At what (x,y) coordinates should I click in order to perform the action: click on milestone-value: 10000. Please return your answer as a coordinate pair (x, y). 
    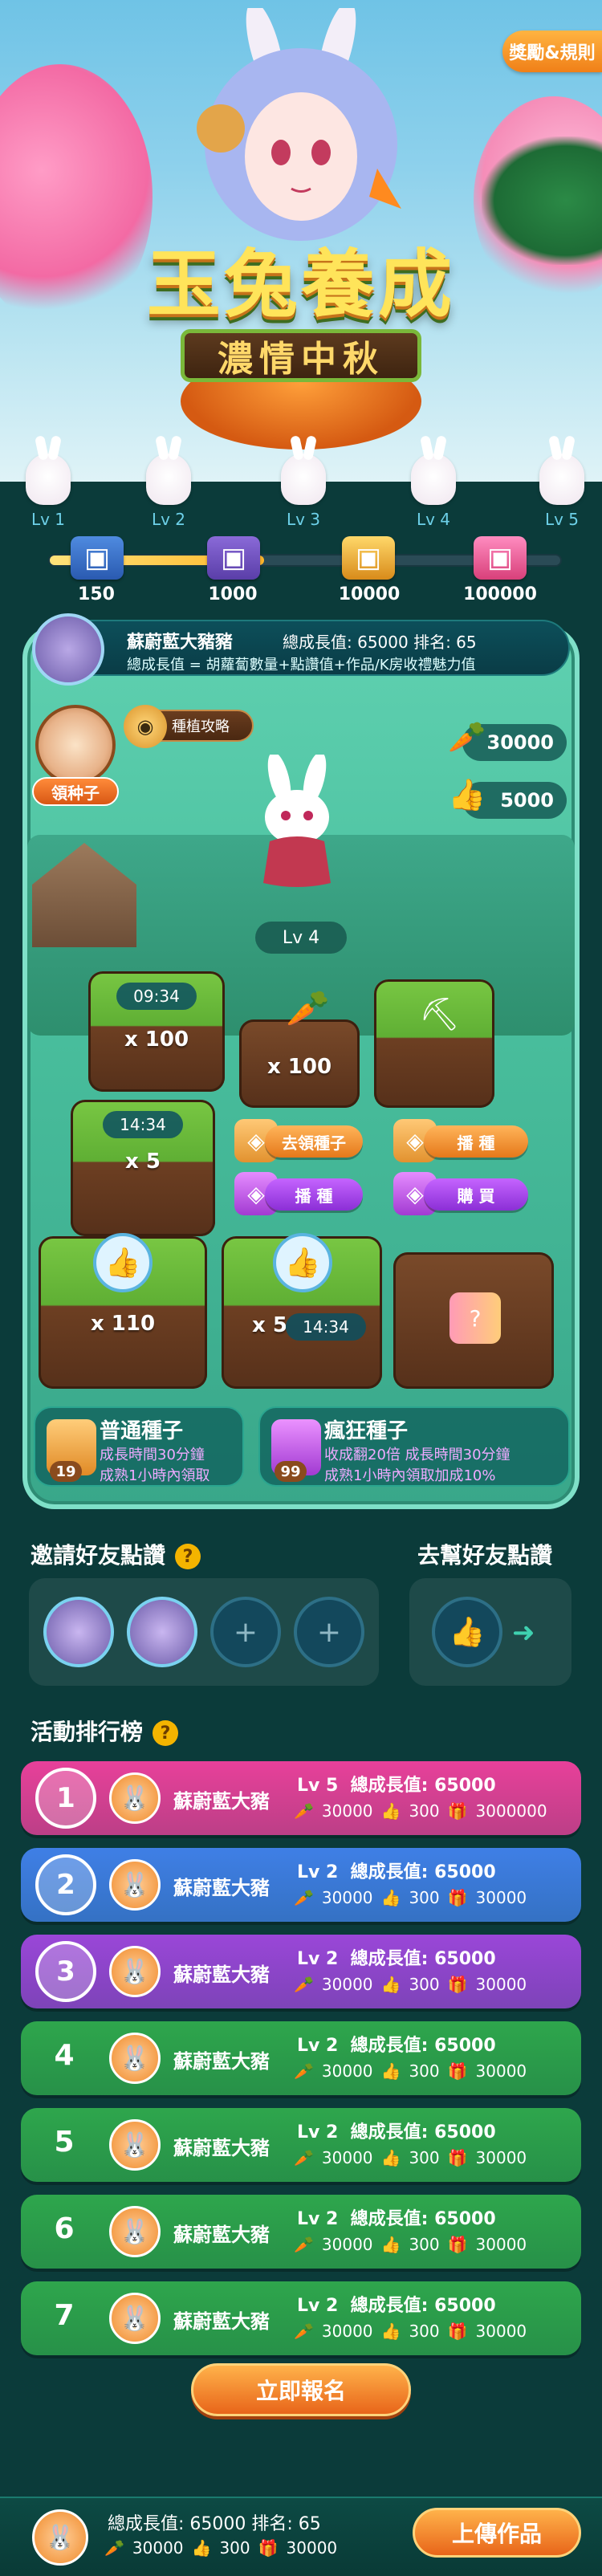
    Looking at the image, I should click on (369, 594).